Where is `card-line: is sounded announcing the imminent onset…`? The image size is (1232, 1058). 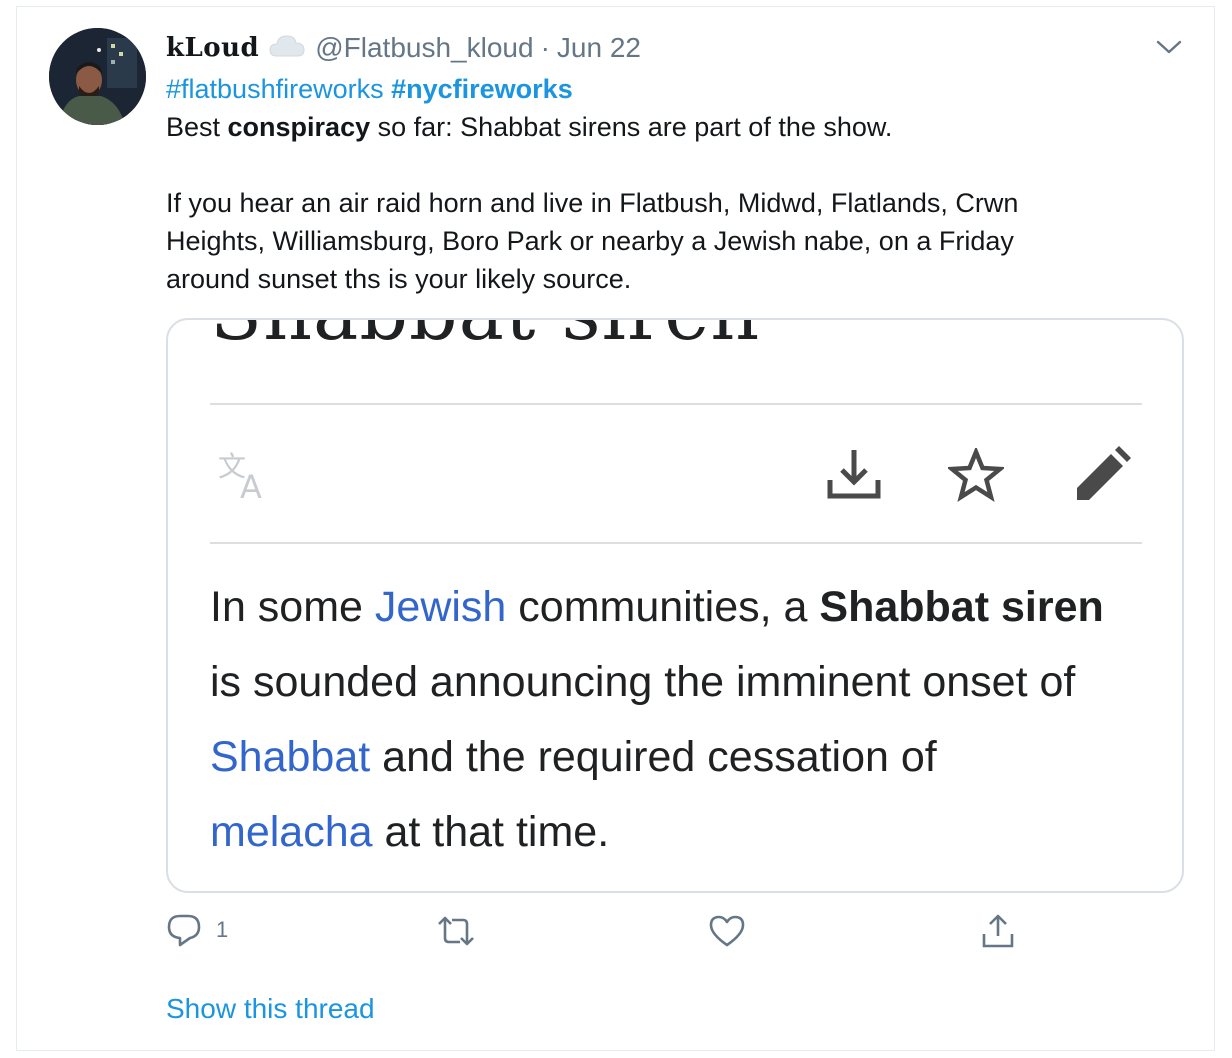 card-line: is sounded announcing the imminent onset… is located at coordinates (643, 682).